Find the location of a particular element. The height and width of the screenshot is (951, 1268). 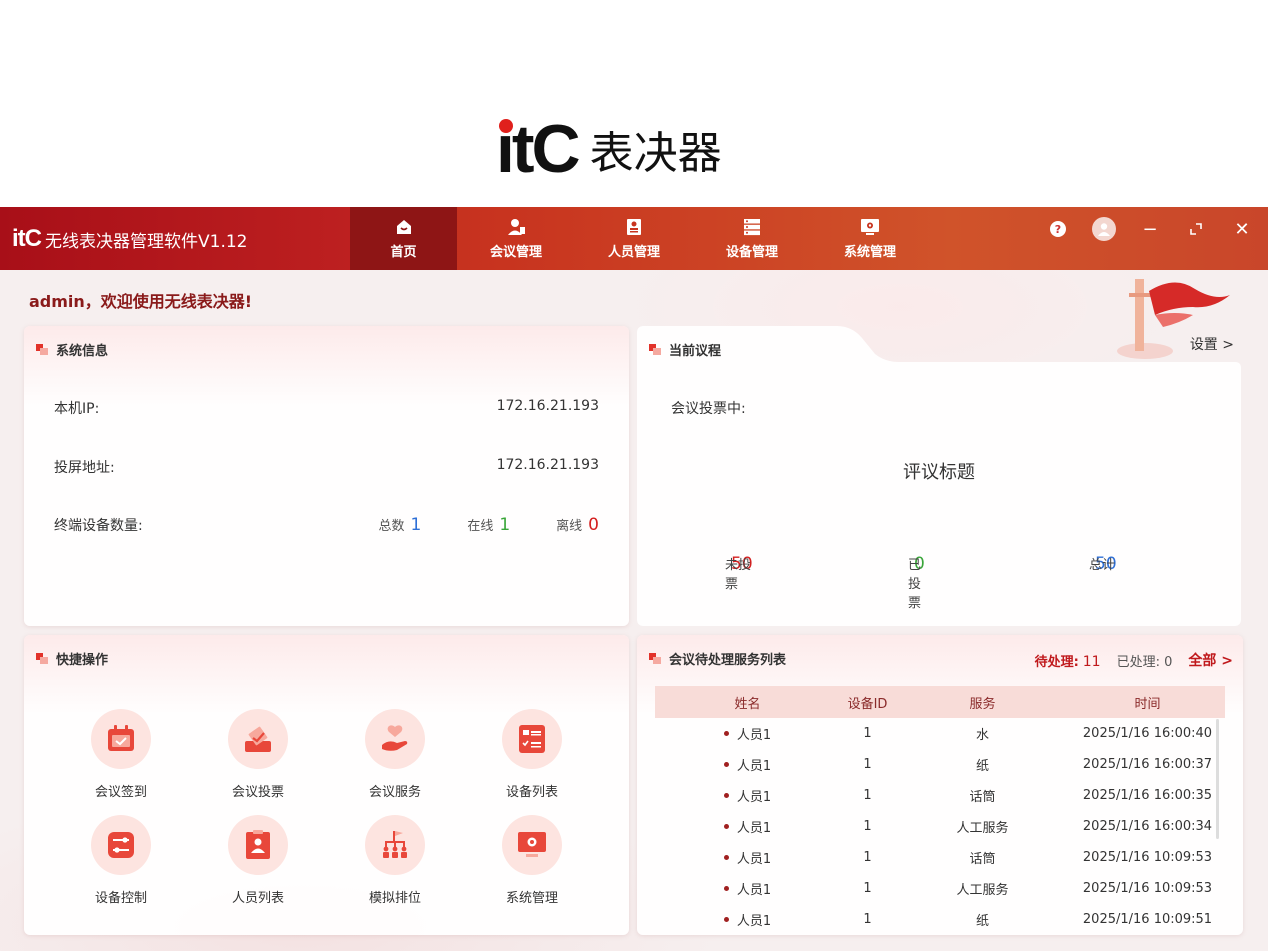

personnel-icon is located at coordinates (634, 226).